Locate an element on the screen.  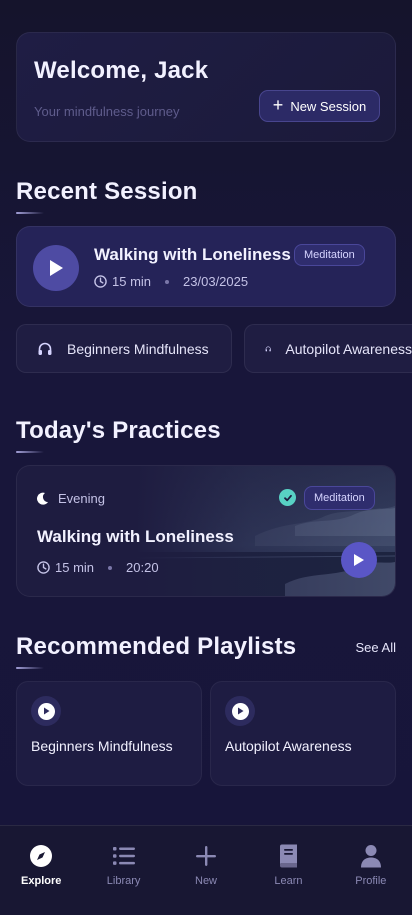
playlist-title: Autopilot Awareness is located at coordinates (288, 746).